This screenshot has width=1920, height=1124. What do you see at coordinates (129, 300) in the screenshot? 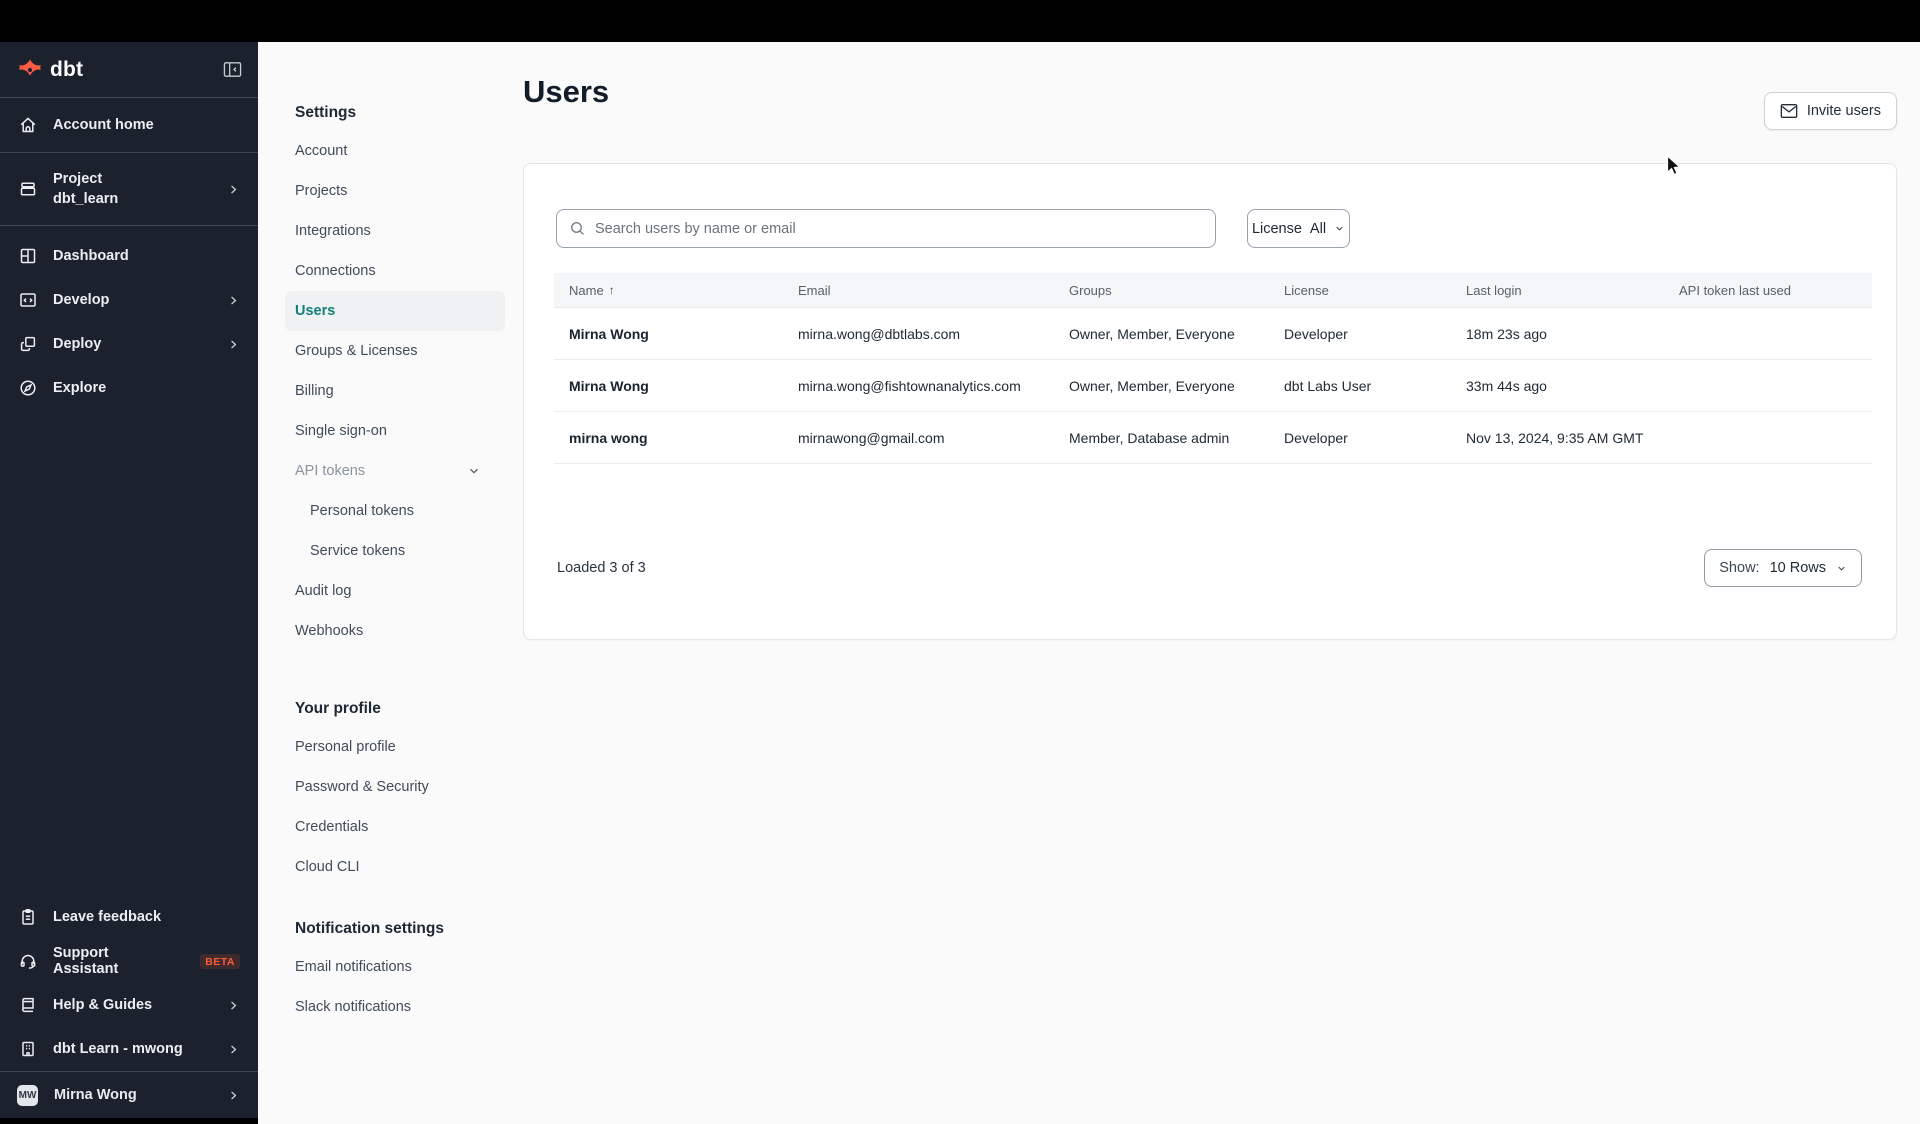
I see `sidebar-item-develop: Develop` at bounding box center [129, 300].